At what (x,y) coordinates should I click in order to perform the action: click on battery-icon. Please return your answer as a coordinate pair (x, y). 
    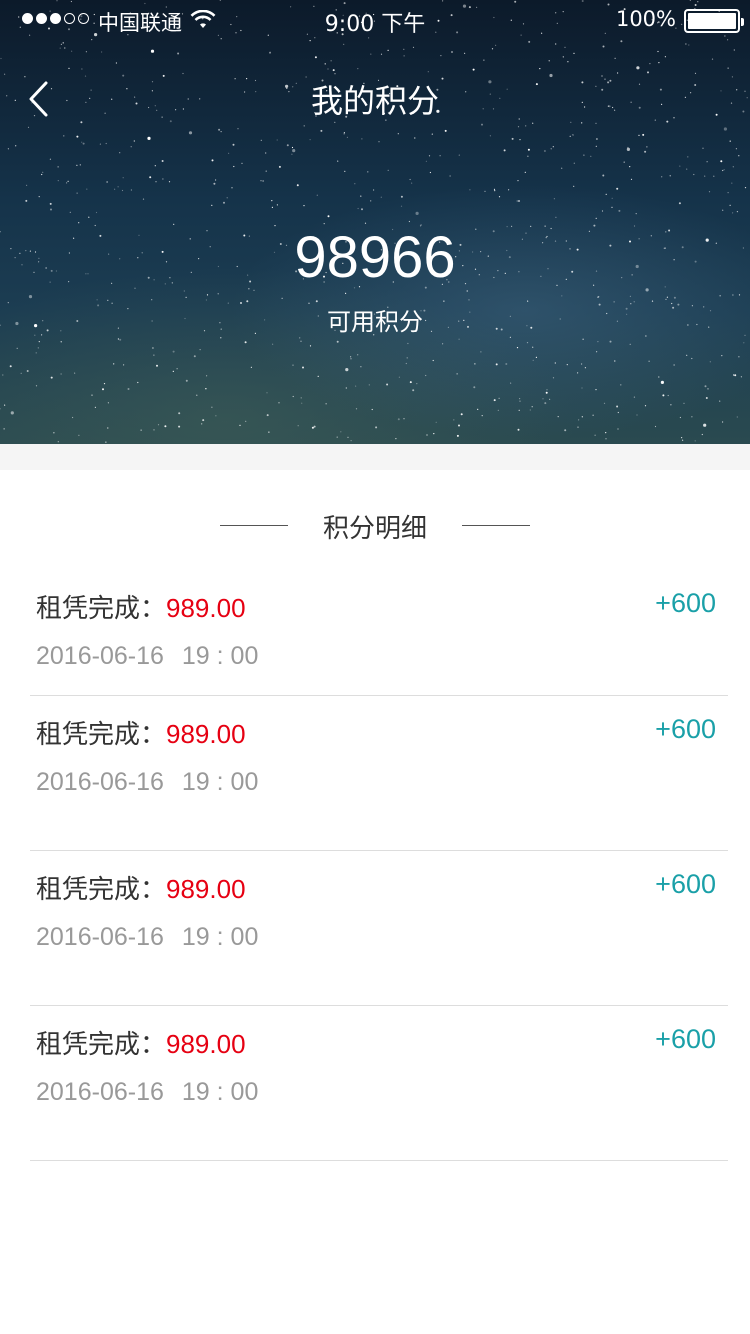
    Looking at the image, I should click on (714, 21).